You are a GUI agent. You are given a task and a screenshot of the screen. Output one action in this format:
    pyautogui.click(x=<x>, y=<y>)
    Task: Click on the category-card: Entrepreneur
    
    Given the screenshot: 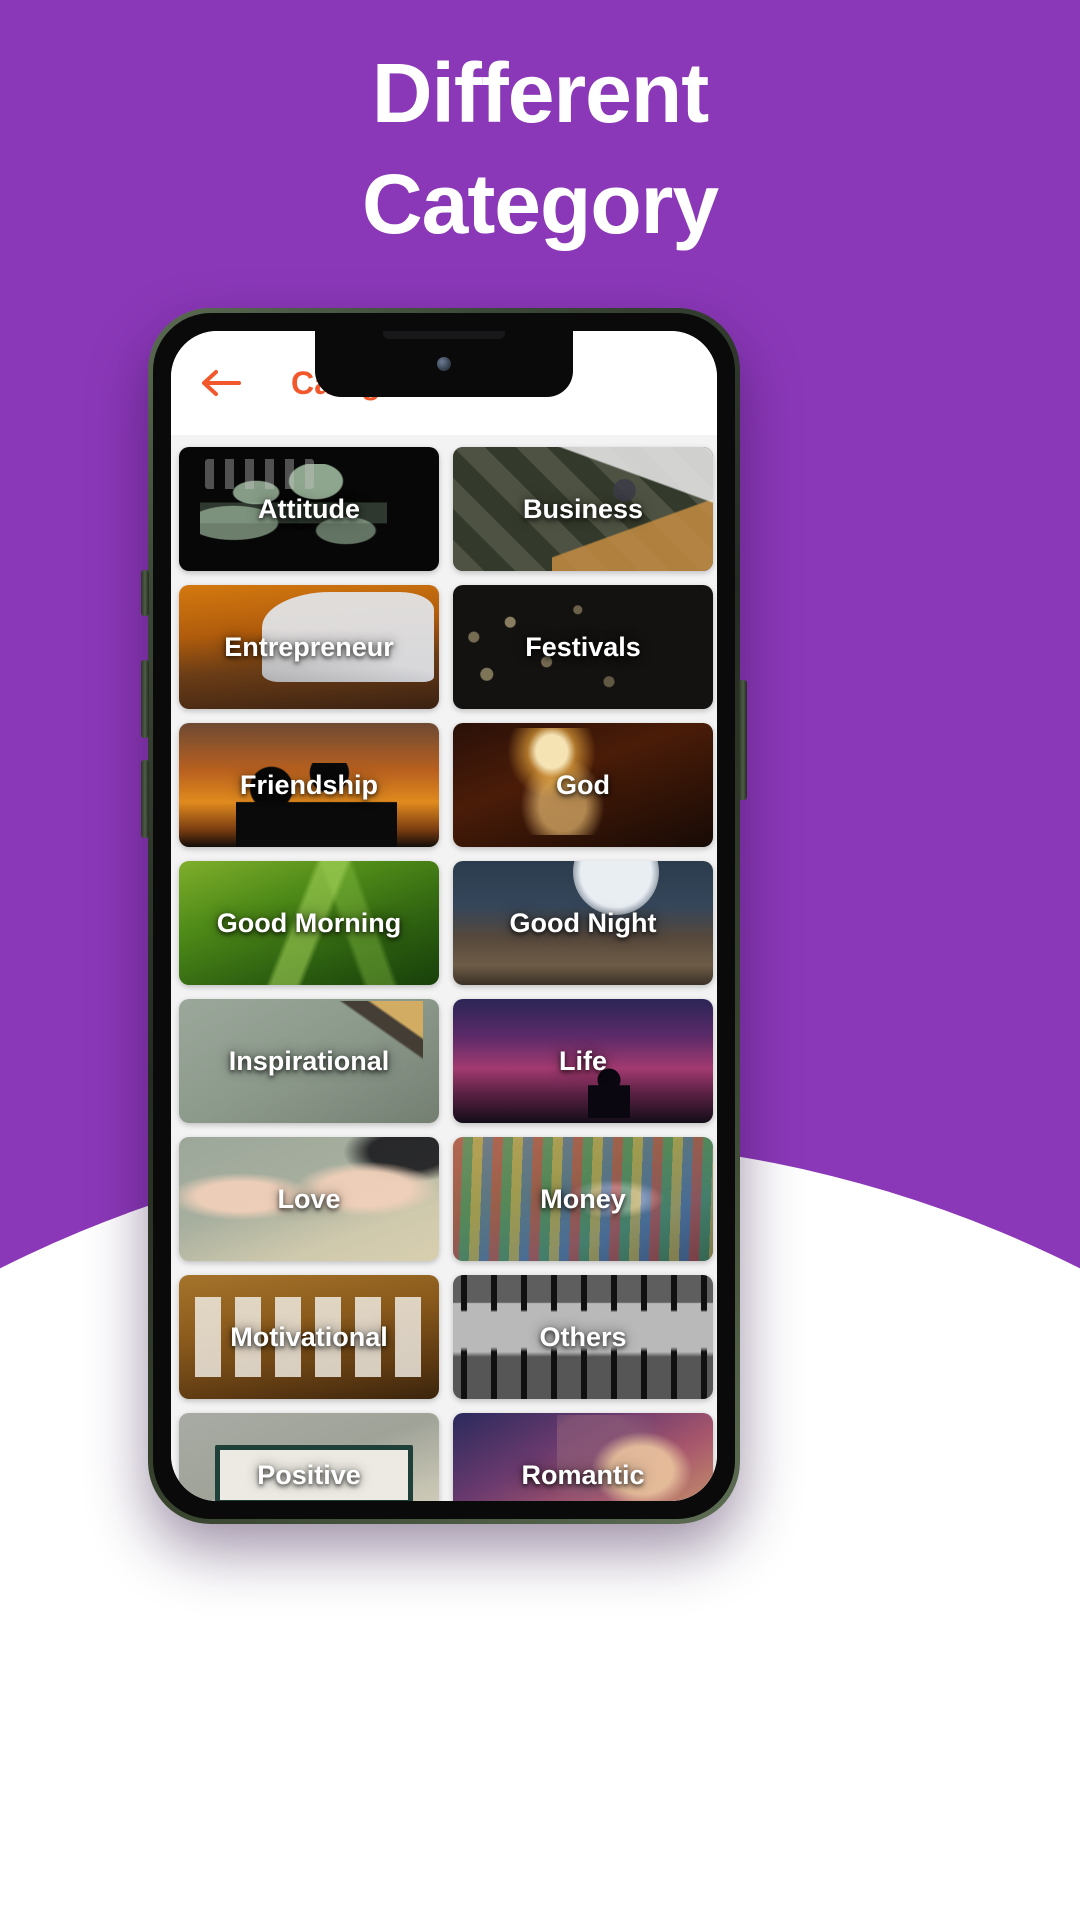 What is the action you would take?
    pyautogui.click(x=309, y=647)
    